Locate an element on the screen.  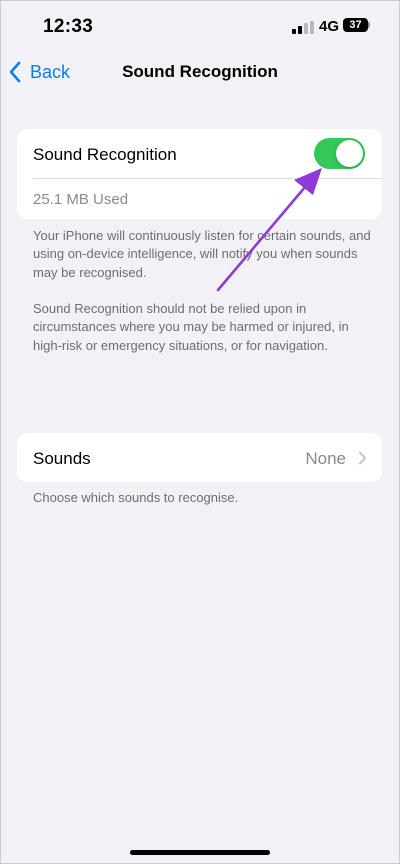
sound-recognition-toggle is located at coordinates (339, 153).